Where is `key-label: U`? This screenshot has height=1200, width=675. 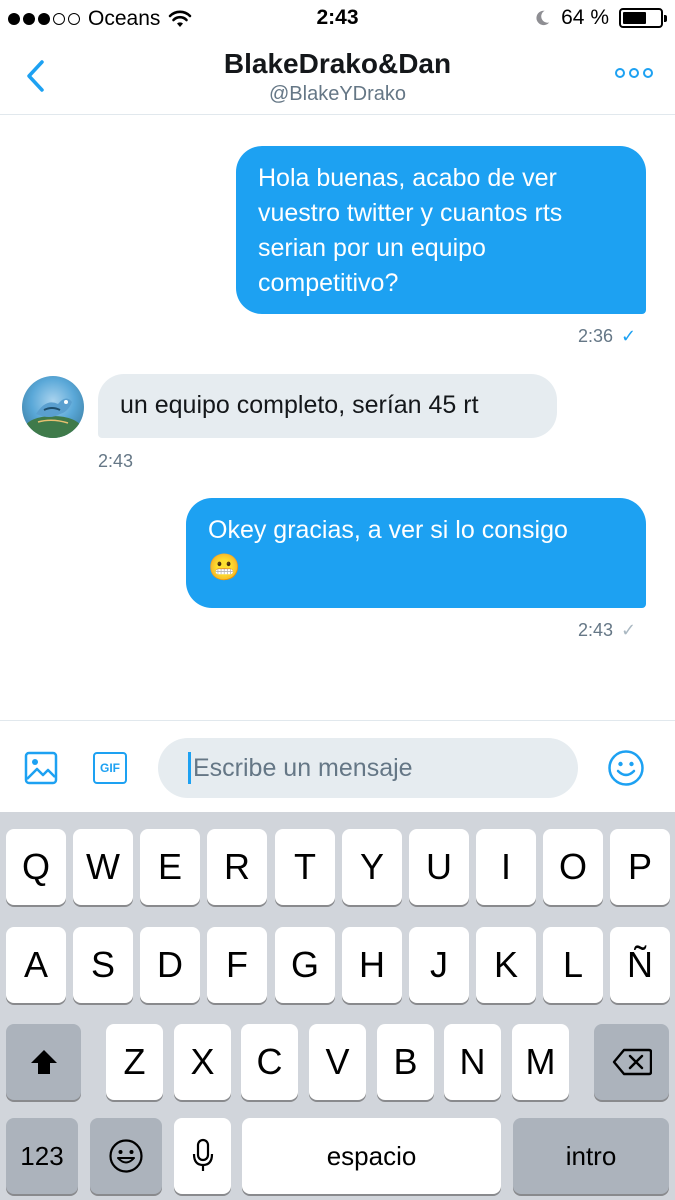
key-label: U is located at coordinates (439, 866).